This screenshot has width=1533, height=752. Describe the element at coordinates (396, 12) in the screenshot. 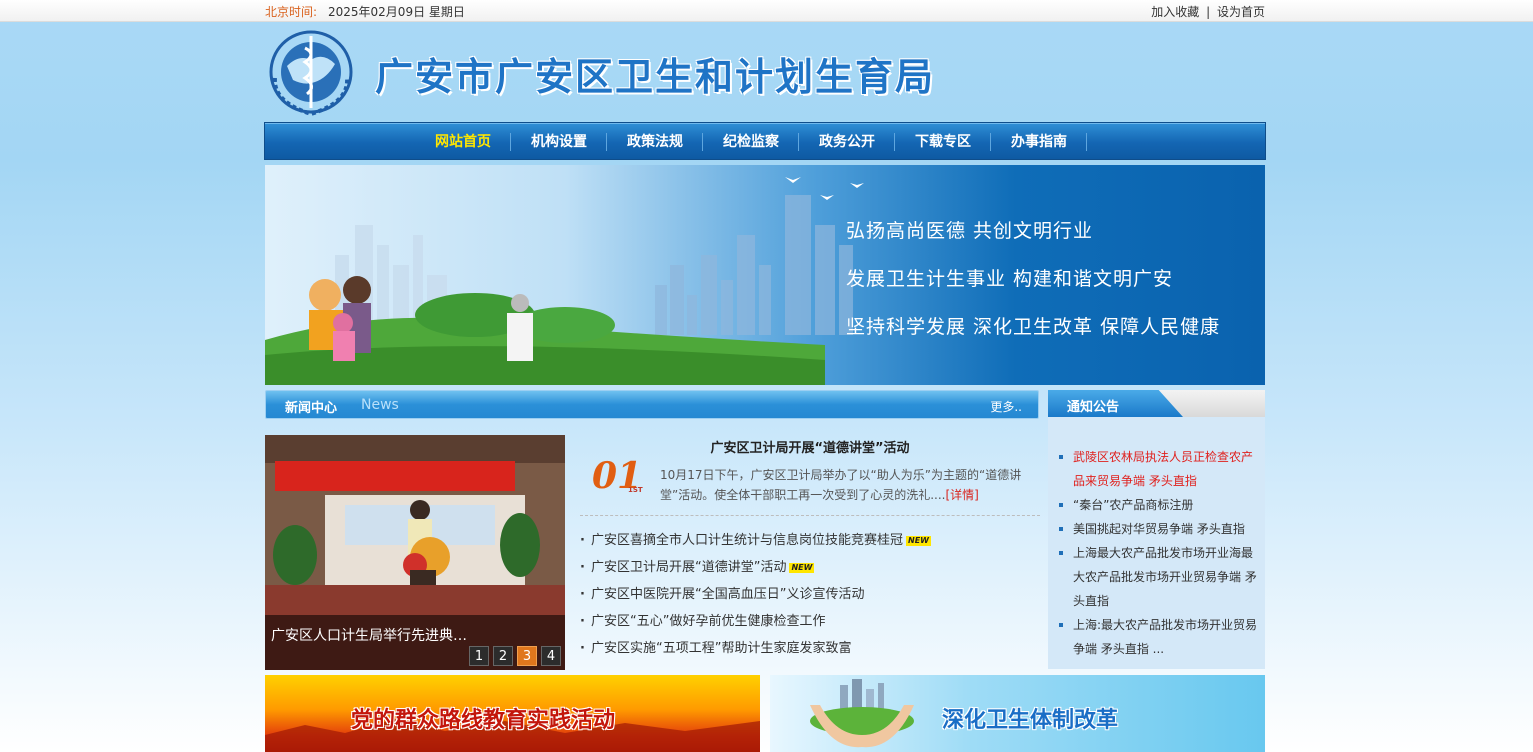

I see `date-value: 2025年02月09日 星期日` at that location.